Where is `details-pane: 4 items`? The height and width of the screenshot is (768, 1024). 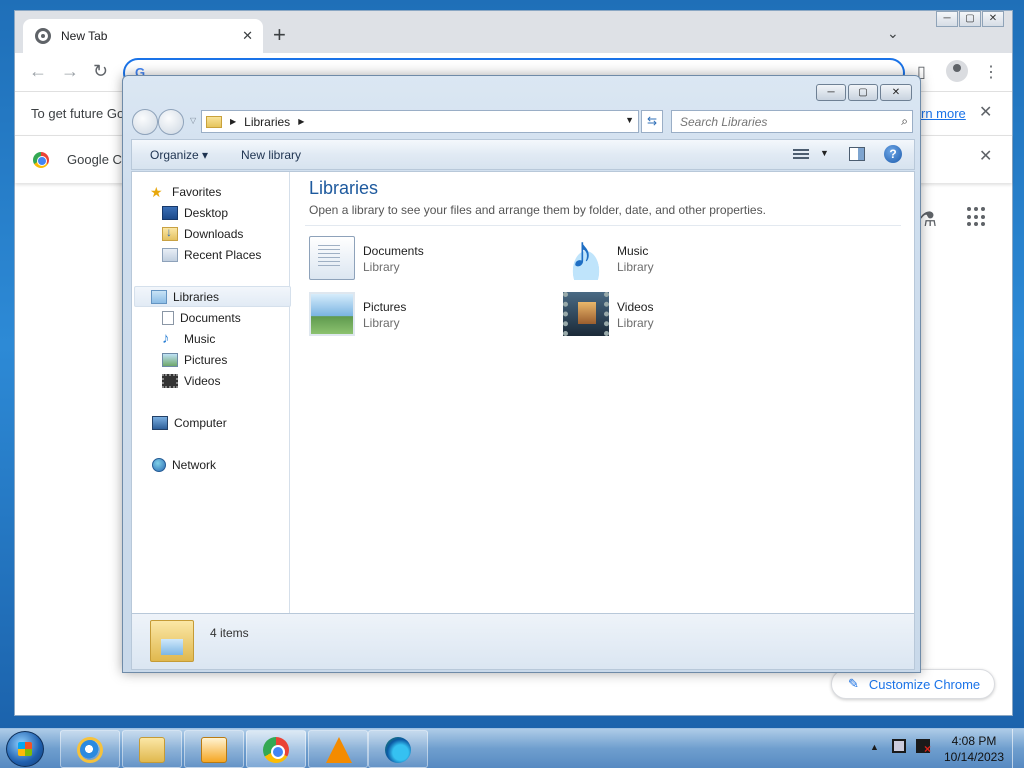
details-pane: 4 items is located at coordinates (523, 642).